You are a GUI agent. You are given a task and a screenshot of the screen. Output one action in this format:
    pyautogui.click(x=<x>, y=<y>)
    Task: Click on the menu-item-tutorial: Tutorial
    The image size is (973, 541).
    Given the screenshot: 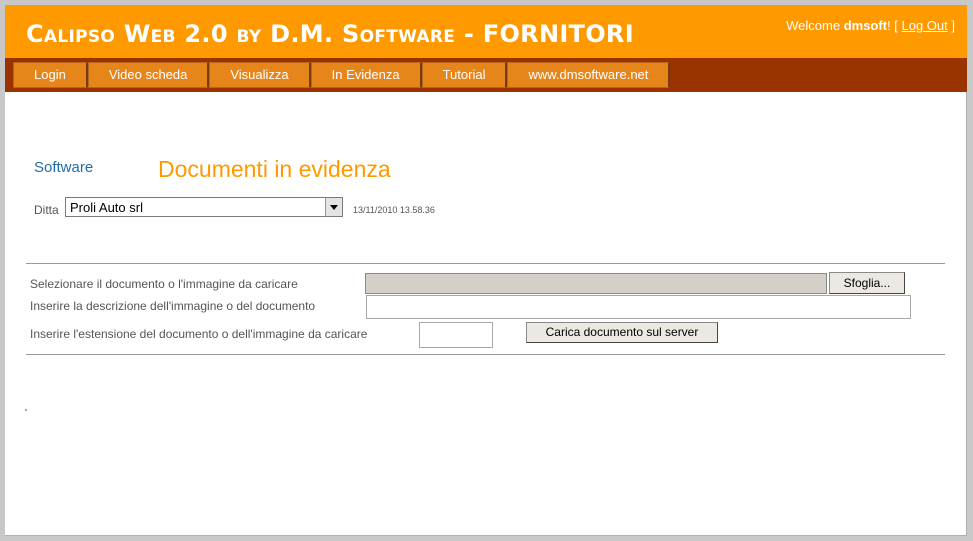 What is the action you would take?
    pyautogui.click(x=464, y=75)
    